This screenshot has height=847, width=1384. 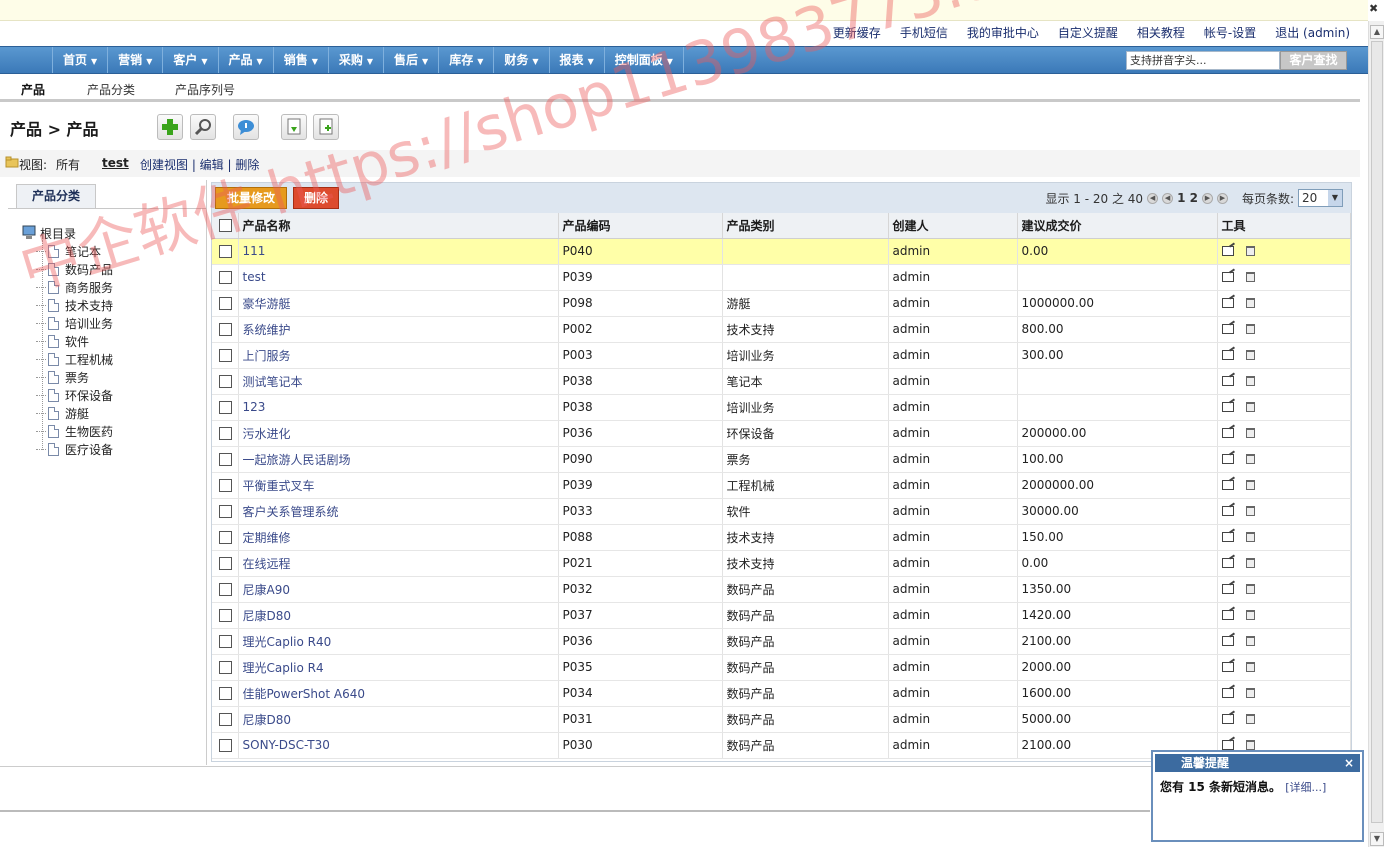 What do you see at coordinates (781, 407) in the screenshot?
I see `table-row: 123 P038 培训业务 admin` at bounding box center [781, 407].